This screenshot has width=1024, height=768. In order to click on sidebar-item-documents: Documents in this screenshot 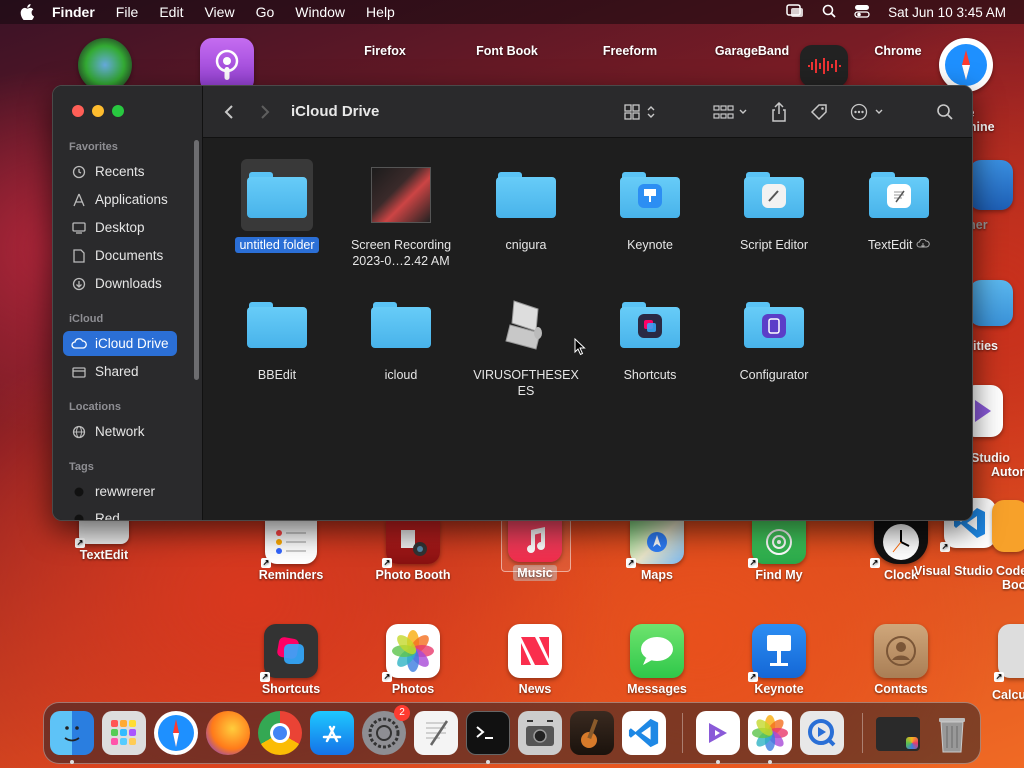, I will do `click(120, 255)`.